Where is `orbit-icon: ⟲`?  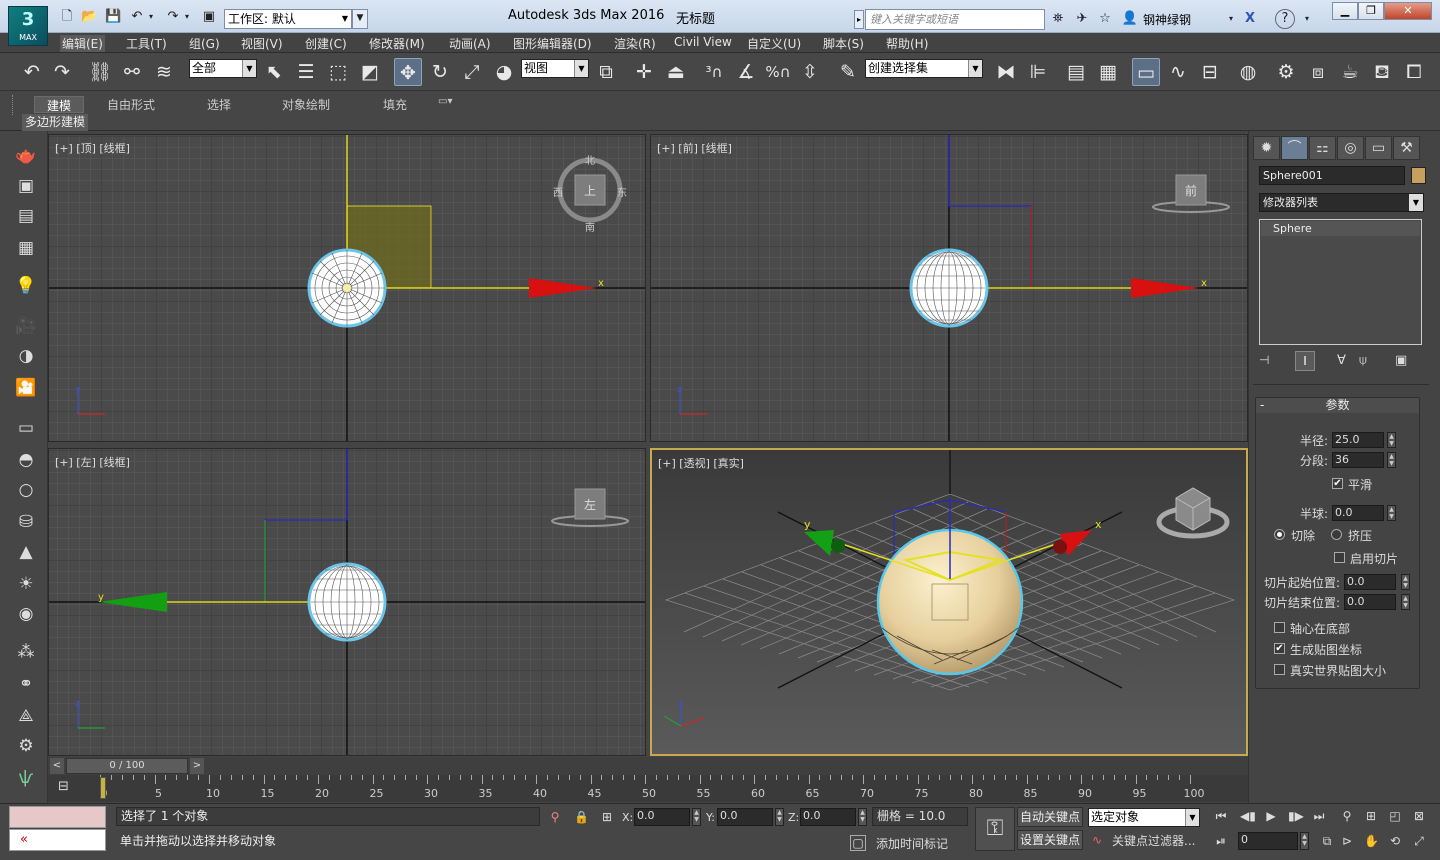
orbit-icon: ⟲ is located at coordinates (1395, 841).